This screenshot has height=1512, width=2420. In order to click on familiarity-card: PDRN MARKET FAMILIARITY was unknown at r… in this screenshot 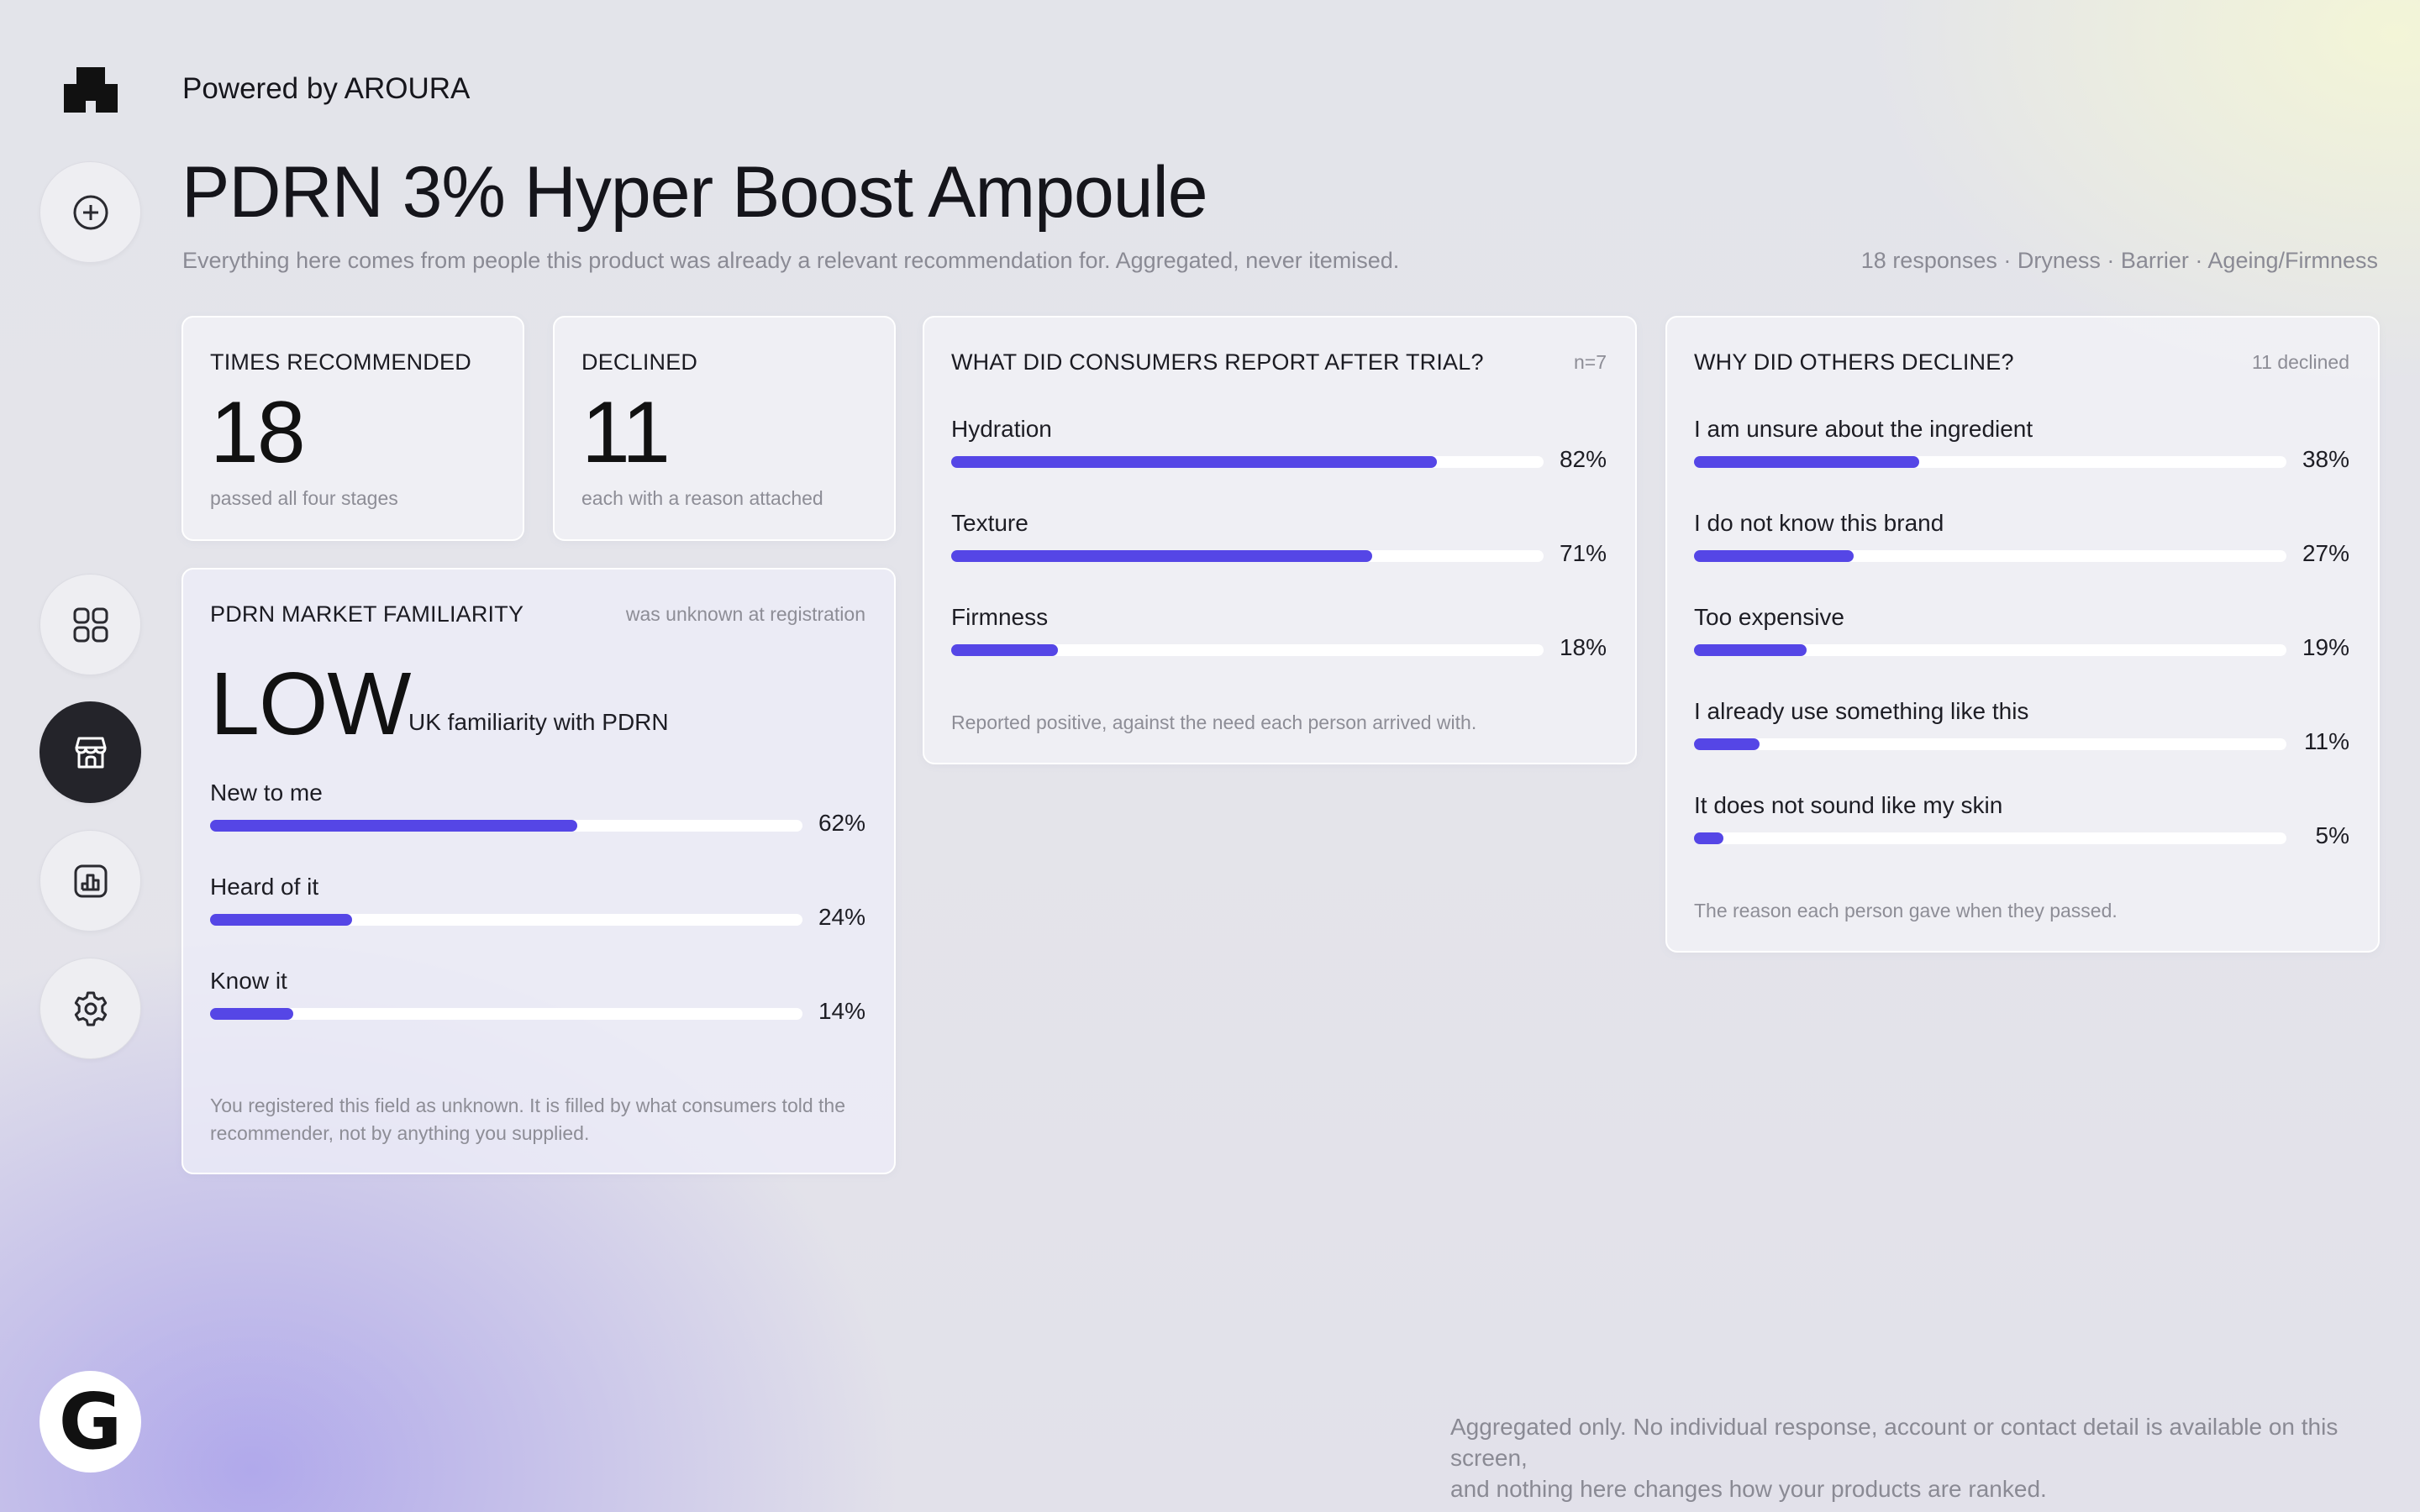, I will do `click(539, 871)`.